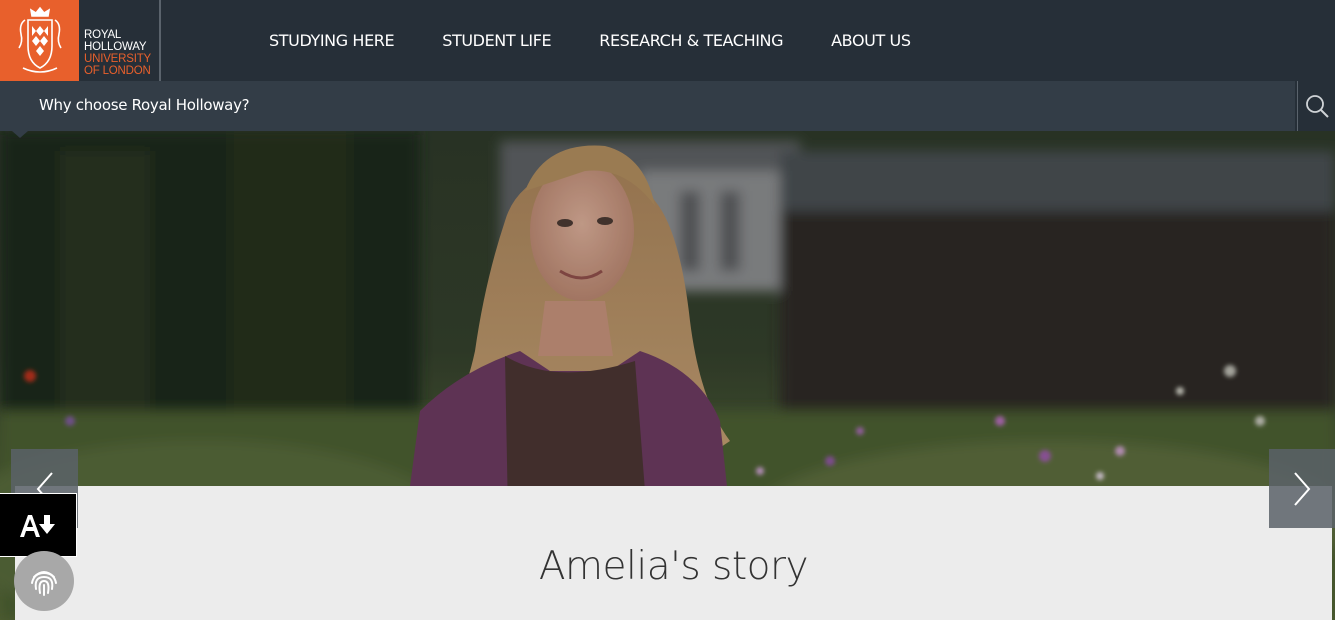 Image resolution: width=1335 pixels, height=620 pixels. I want to click on nav-item-research-teaching: RESEARCH & TEACHING, so click(691, 40).